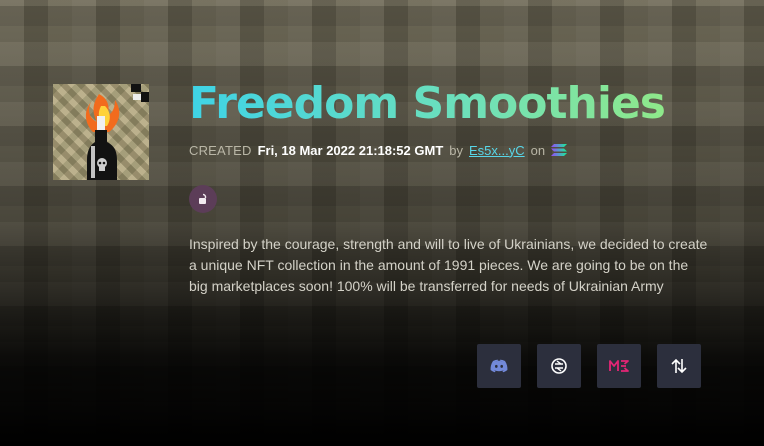  I want to click on magic-eden-icon, so click(619, 366).